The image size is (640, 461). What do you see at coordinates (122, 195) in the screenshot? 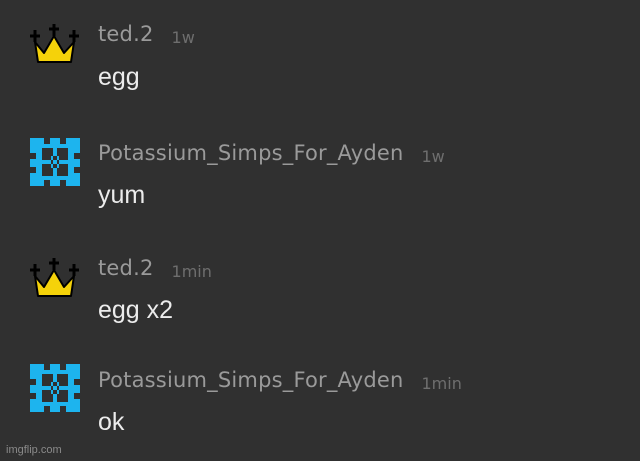
I see `message-text: yum` at bounding box center [122, 195].